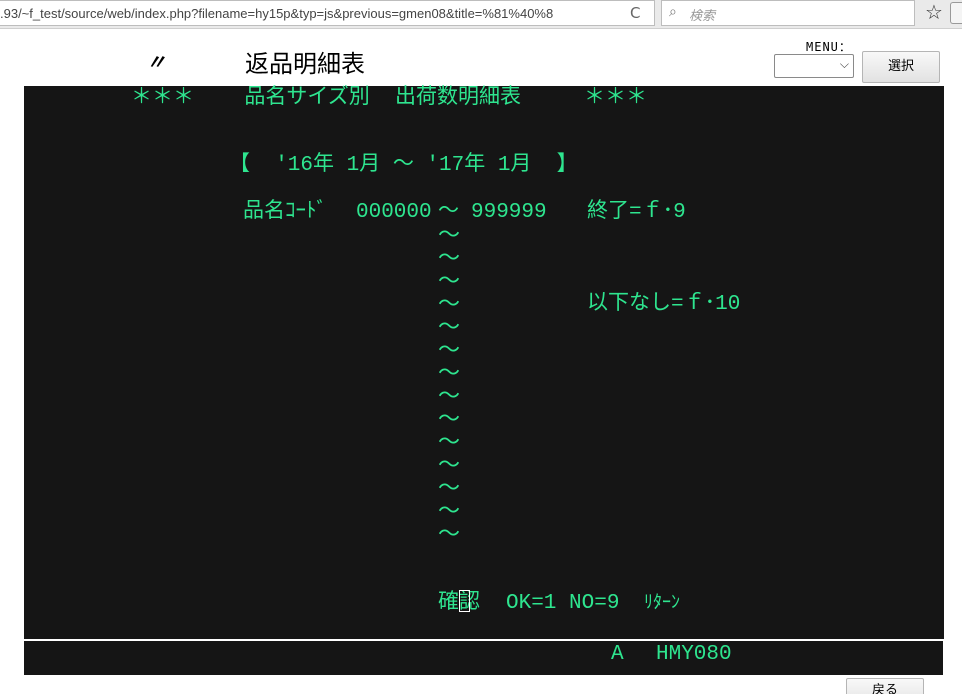  What do you see at coordinates (829, 47) in the screenshot?
I see `menu-label: MENU：` at bounding box center [829, 47].